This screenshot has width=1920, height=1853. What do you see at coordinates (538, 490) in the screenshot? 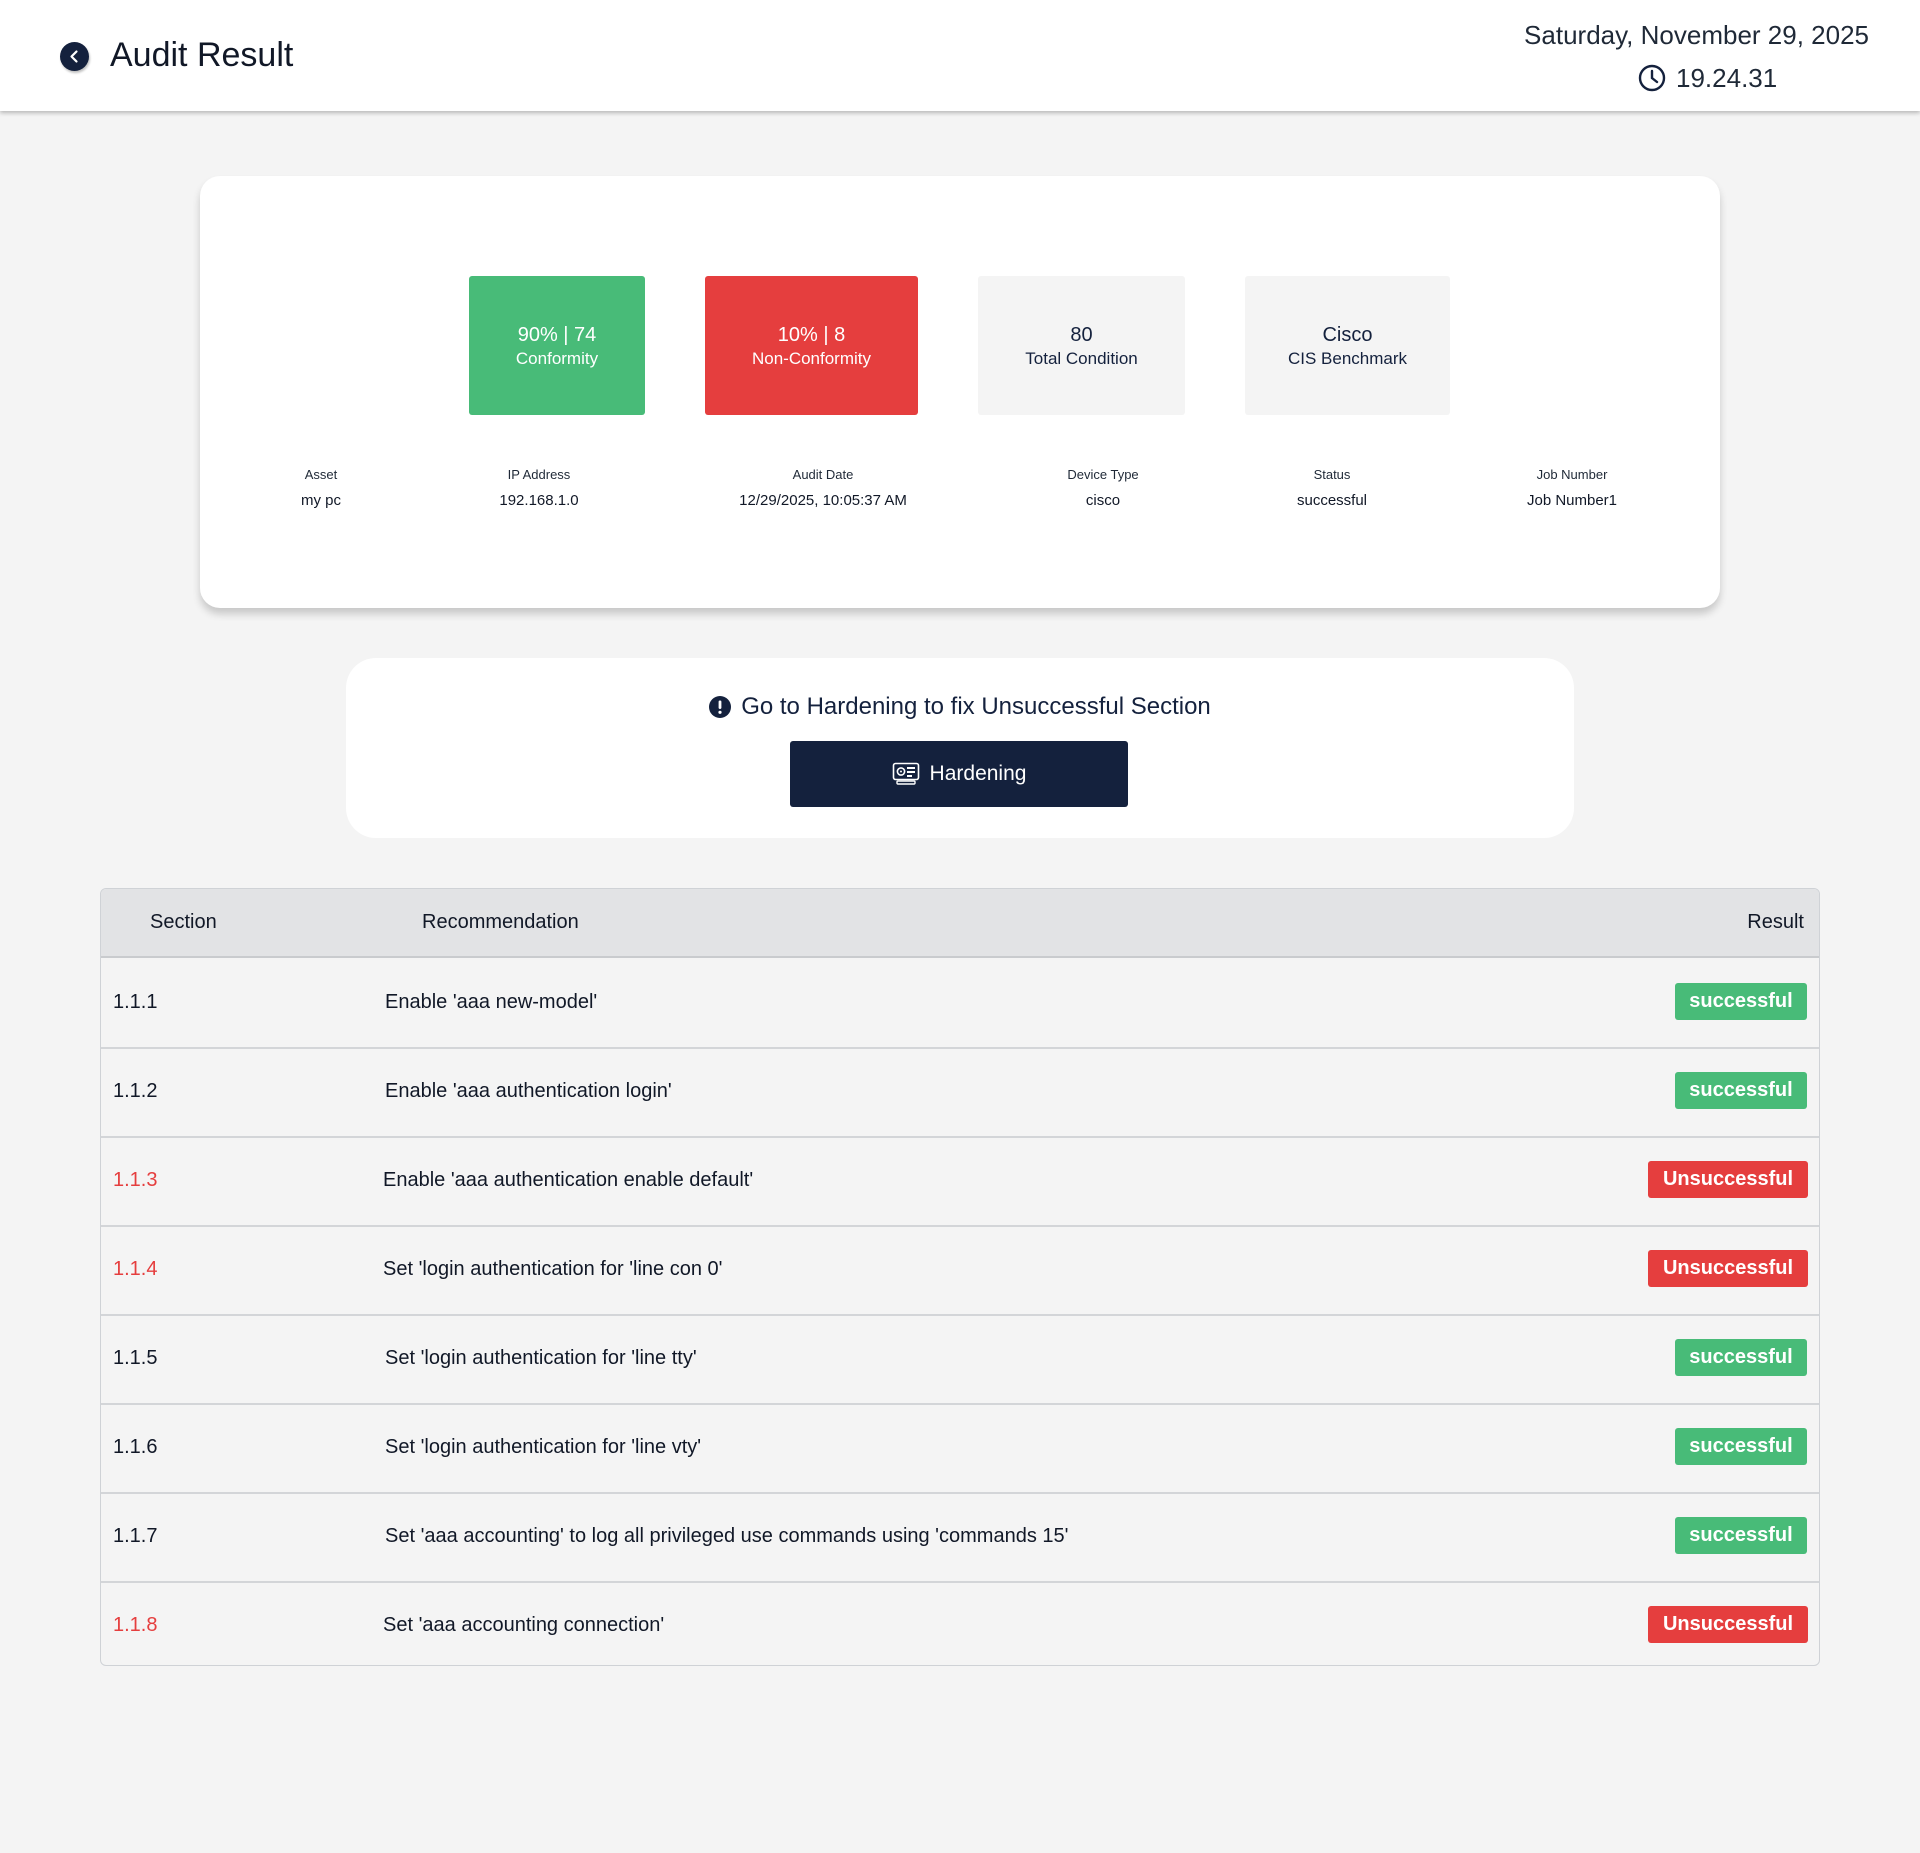
I see `info-ip-address: IP Address 192.168.1.0` at bounding box center [538, 490].